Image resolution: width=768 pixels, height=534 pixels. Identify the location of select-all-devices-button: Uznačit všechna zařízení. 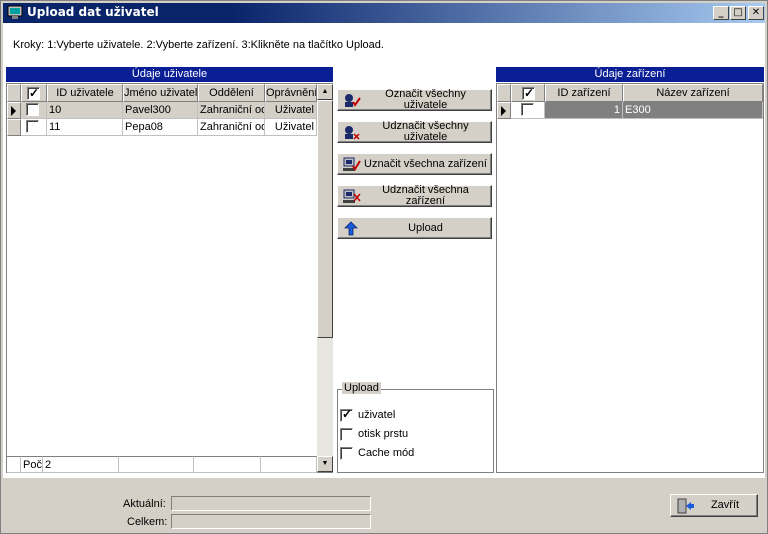
(414, 164).